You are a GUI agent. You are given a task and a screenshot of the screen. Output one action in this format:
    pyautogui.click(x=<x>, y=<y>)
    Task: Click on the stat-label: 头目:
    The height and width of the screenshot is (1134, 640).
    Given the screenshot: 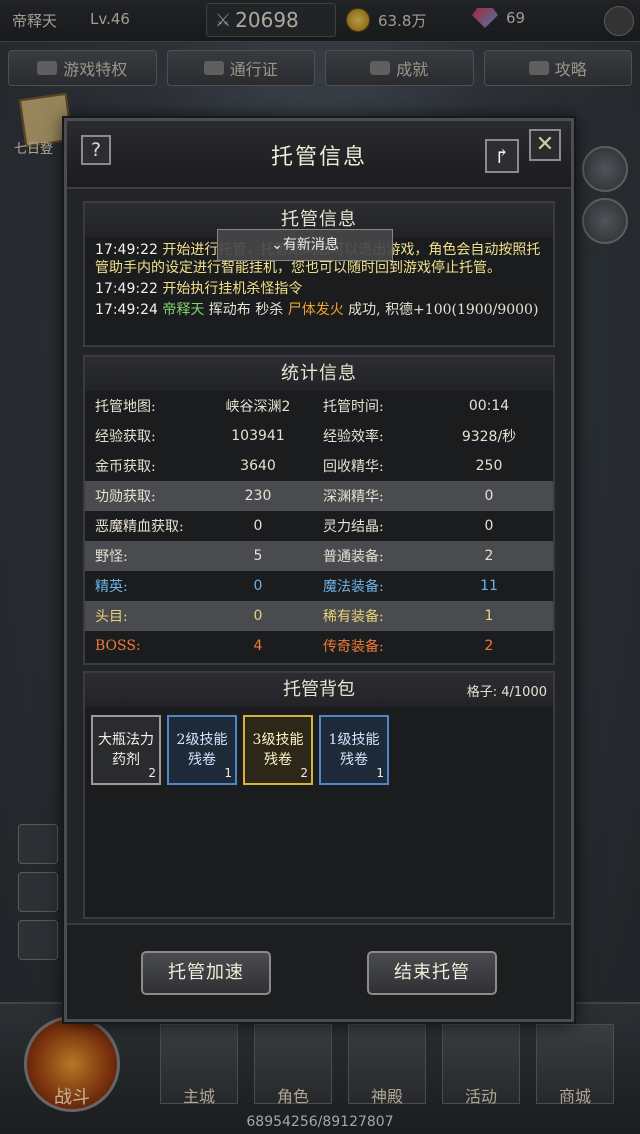 What is the action you would take?
    pyautogui.click(x=144, y=616)
    